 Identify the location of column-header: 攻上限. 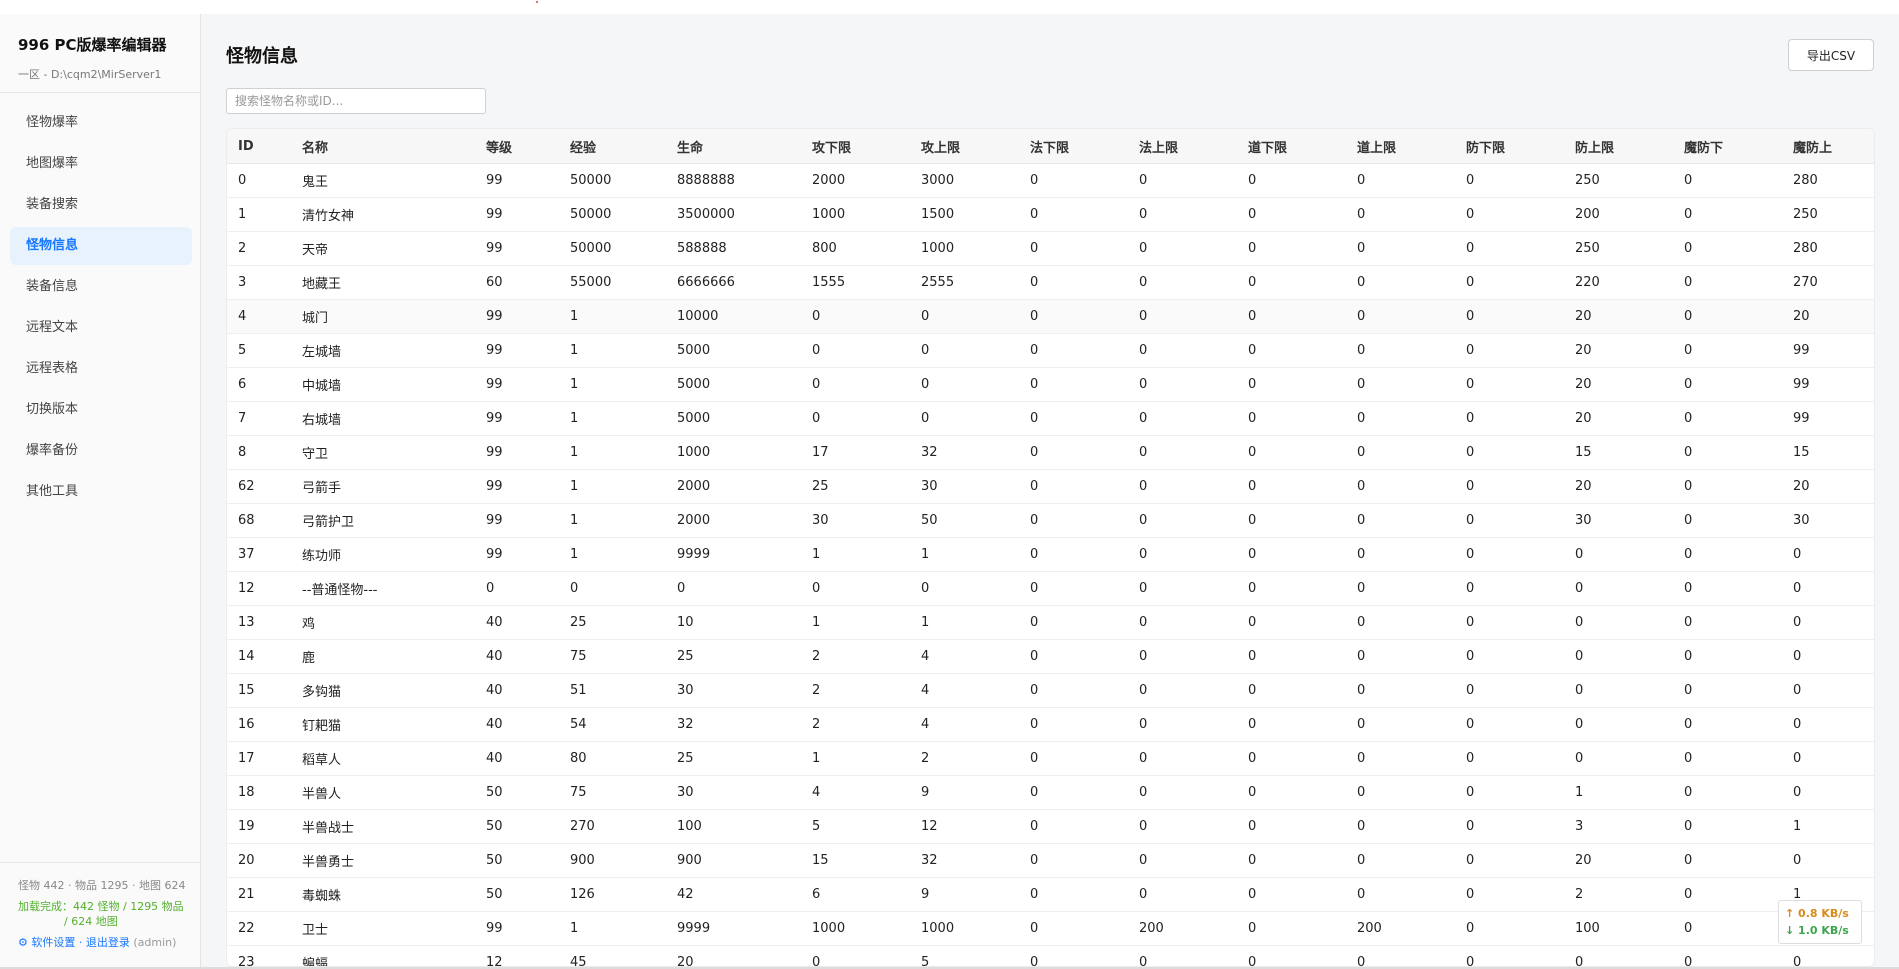
(964, 146).